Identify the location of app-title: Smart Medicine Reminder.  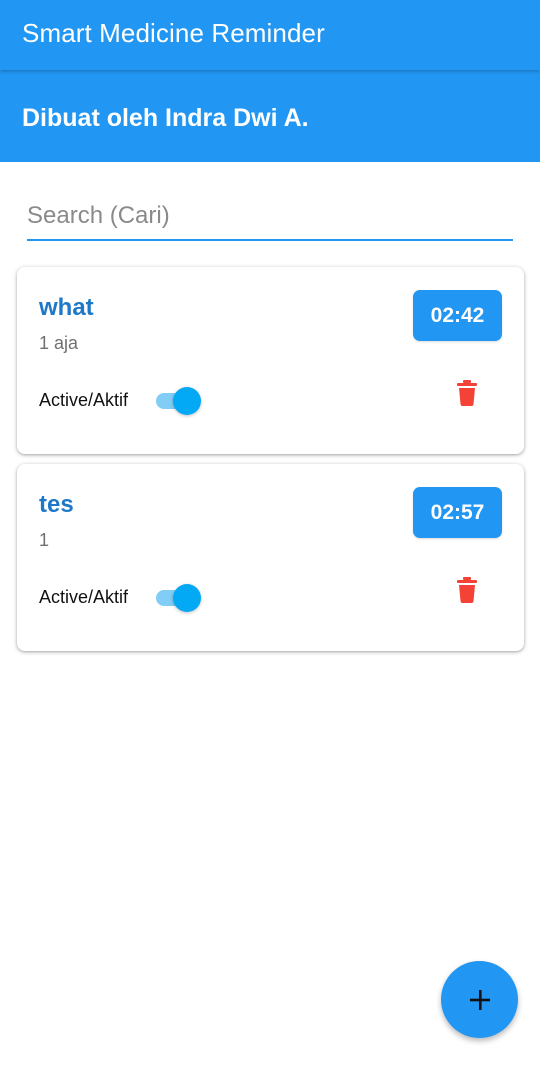
(173, 33).